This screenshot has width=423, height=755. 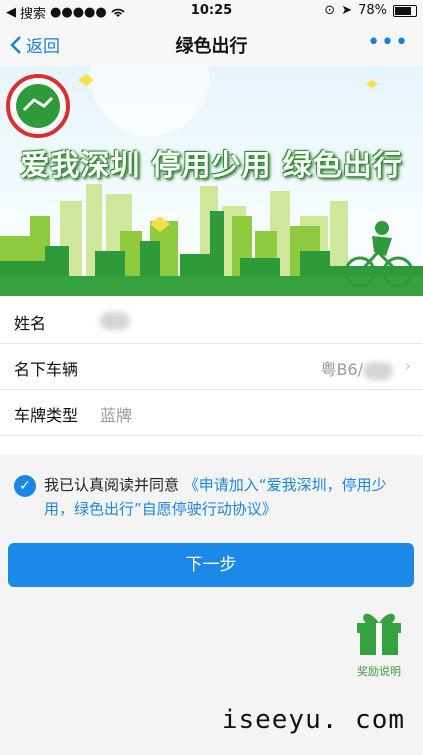 What do you see at coordinates (15, 44) in the screenshot?
I see `chevron-left-icon` at bounding box center [15, 44].